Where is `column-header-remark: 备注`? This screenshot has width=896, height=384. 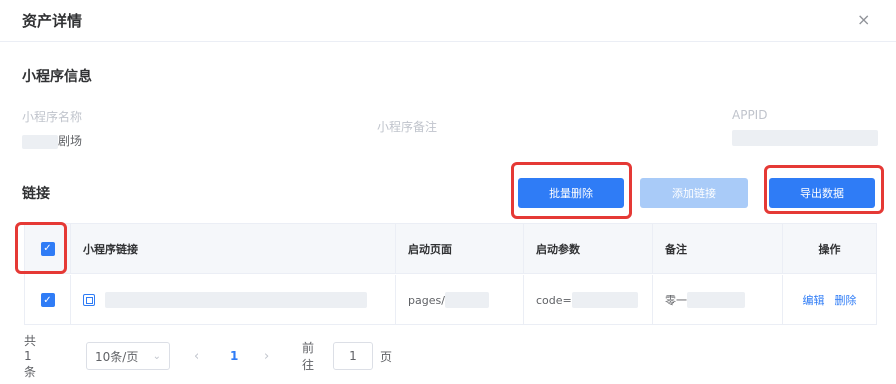
column-header-remark: 备注 is located at coordinates (718, 248).